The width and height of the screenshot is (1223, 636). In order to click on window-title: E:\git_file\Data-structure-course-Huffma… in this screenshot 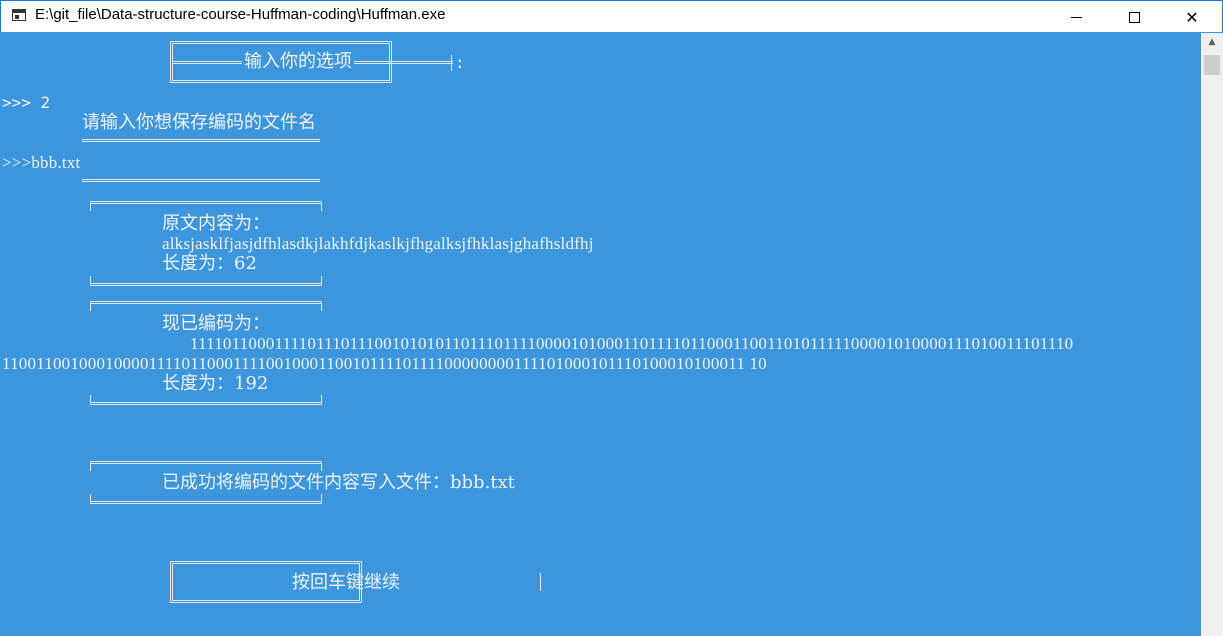, I will do `click(240, 14)`.